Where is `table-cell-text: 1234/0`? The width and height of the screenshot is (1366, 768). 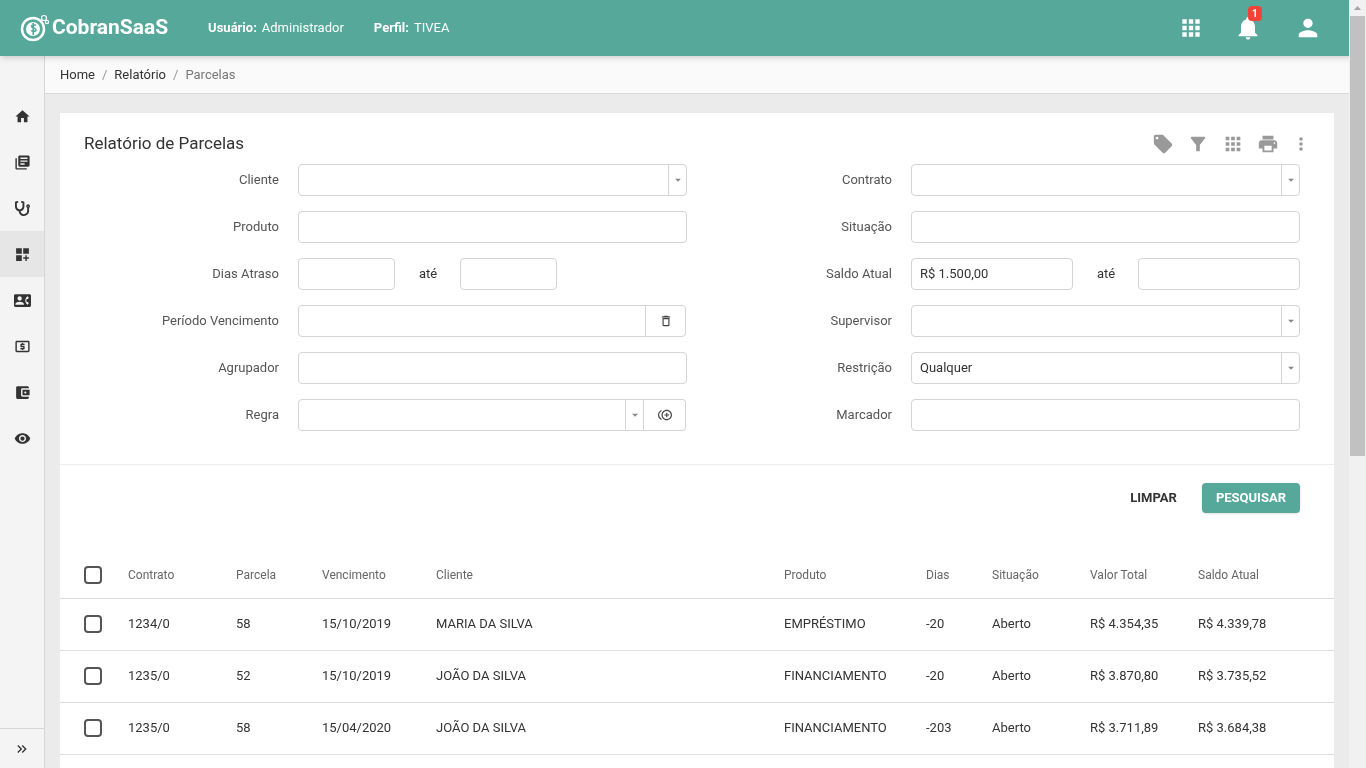 table-cell-text: 1234/0 is located at coordinates (149, 624).